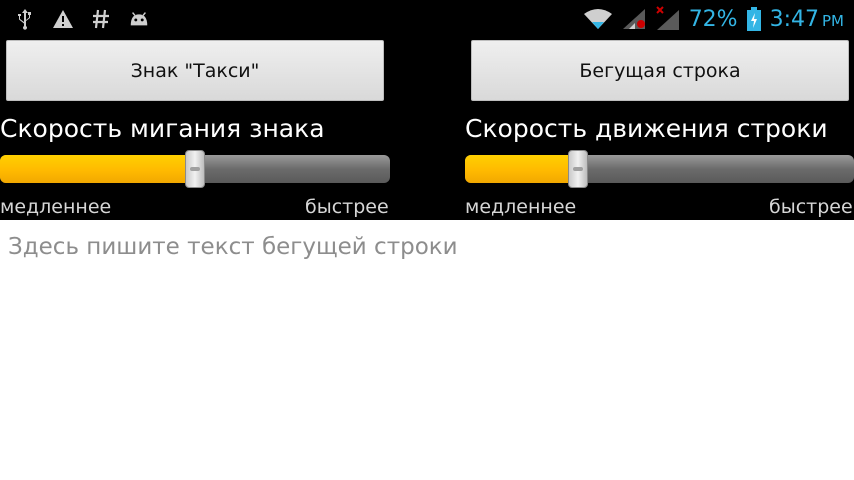 The height and width of the screenshot is (480, 854). What do you see at coordinates (668, 18) in the screenshot?
I see `signal-off-icon` at bounding box center [668, 18].